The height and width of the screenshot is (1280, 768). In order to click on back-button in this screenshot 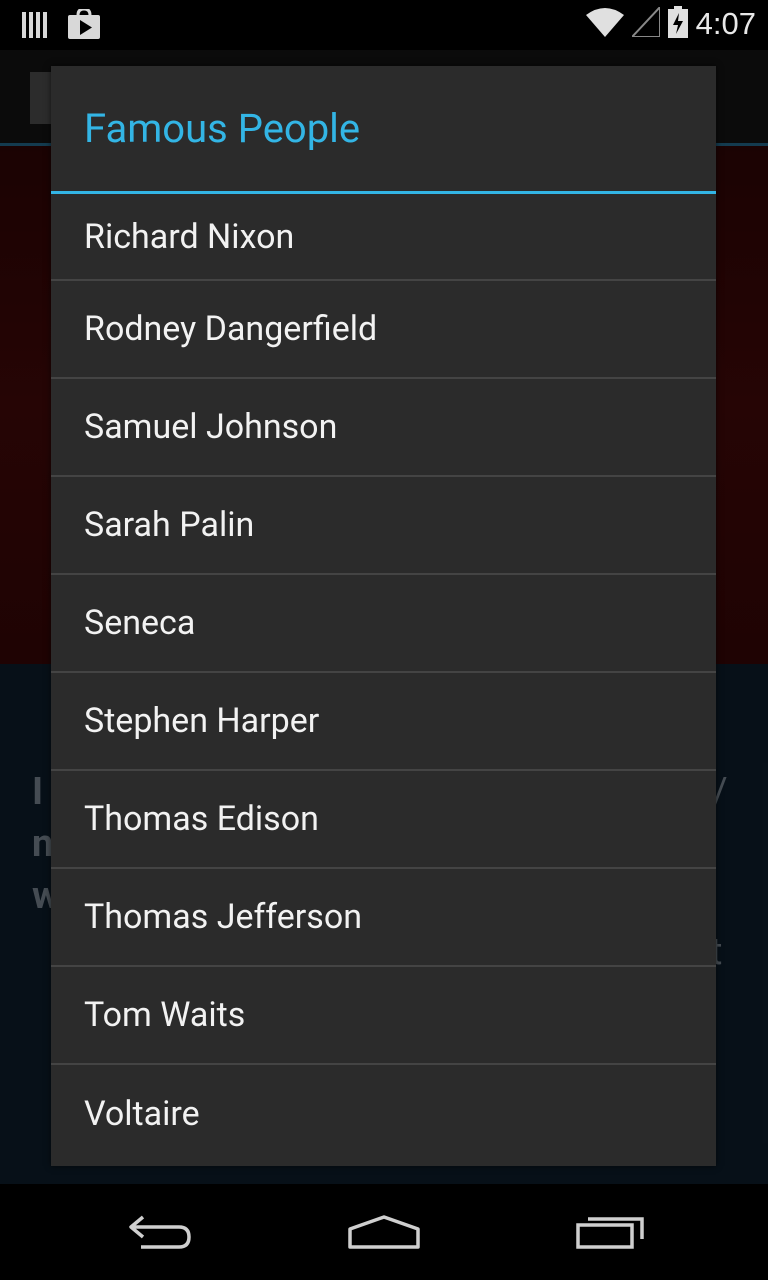, I will do `click(160, 1231)`.